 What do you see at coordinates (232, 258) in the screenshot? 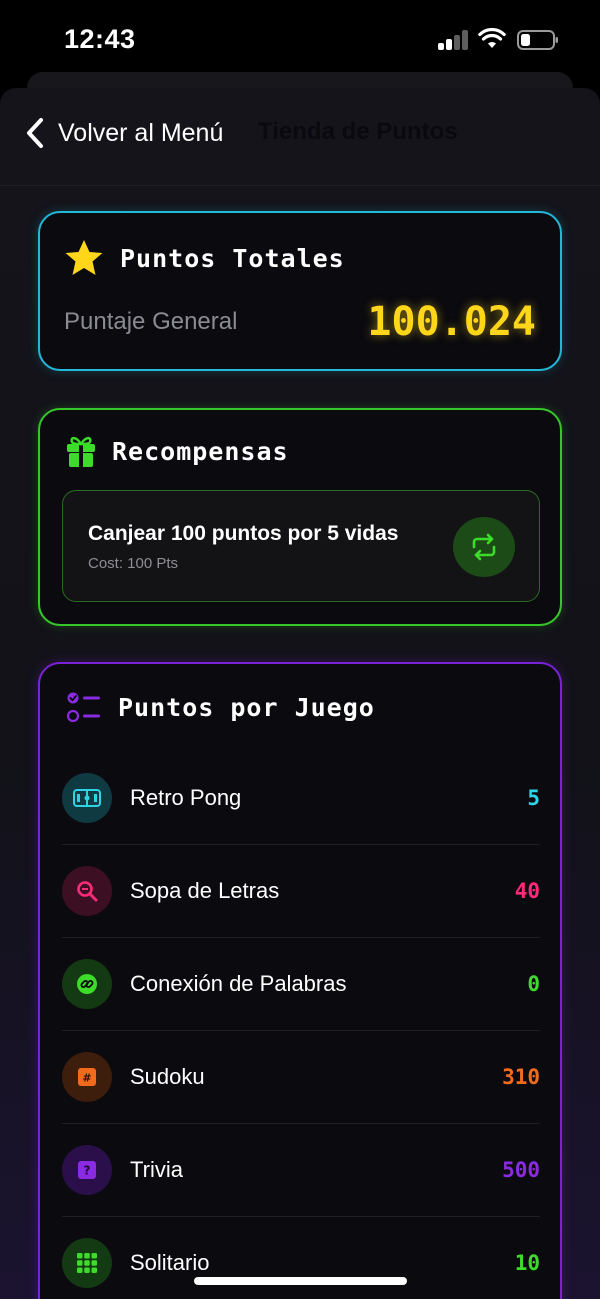
I see `total-points-title: Puntos Totales` at bounding box center [232, 258].